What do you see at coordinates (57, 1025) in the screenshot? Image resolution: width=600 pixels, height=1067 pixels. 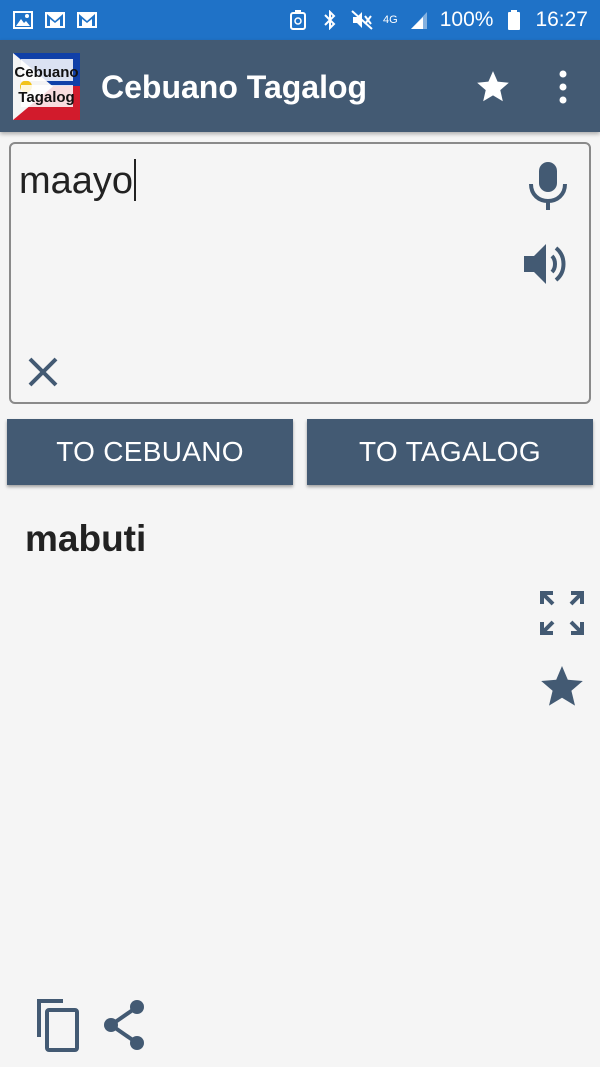 I see `copy-icon` at bounding box center [57, 1025].